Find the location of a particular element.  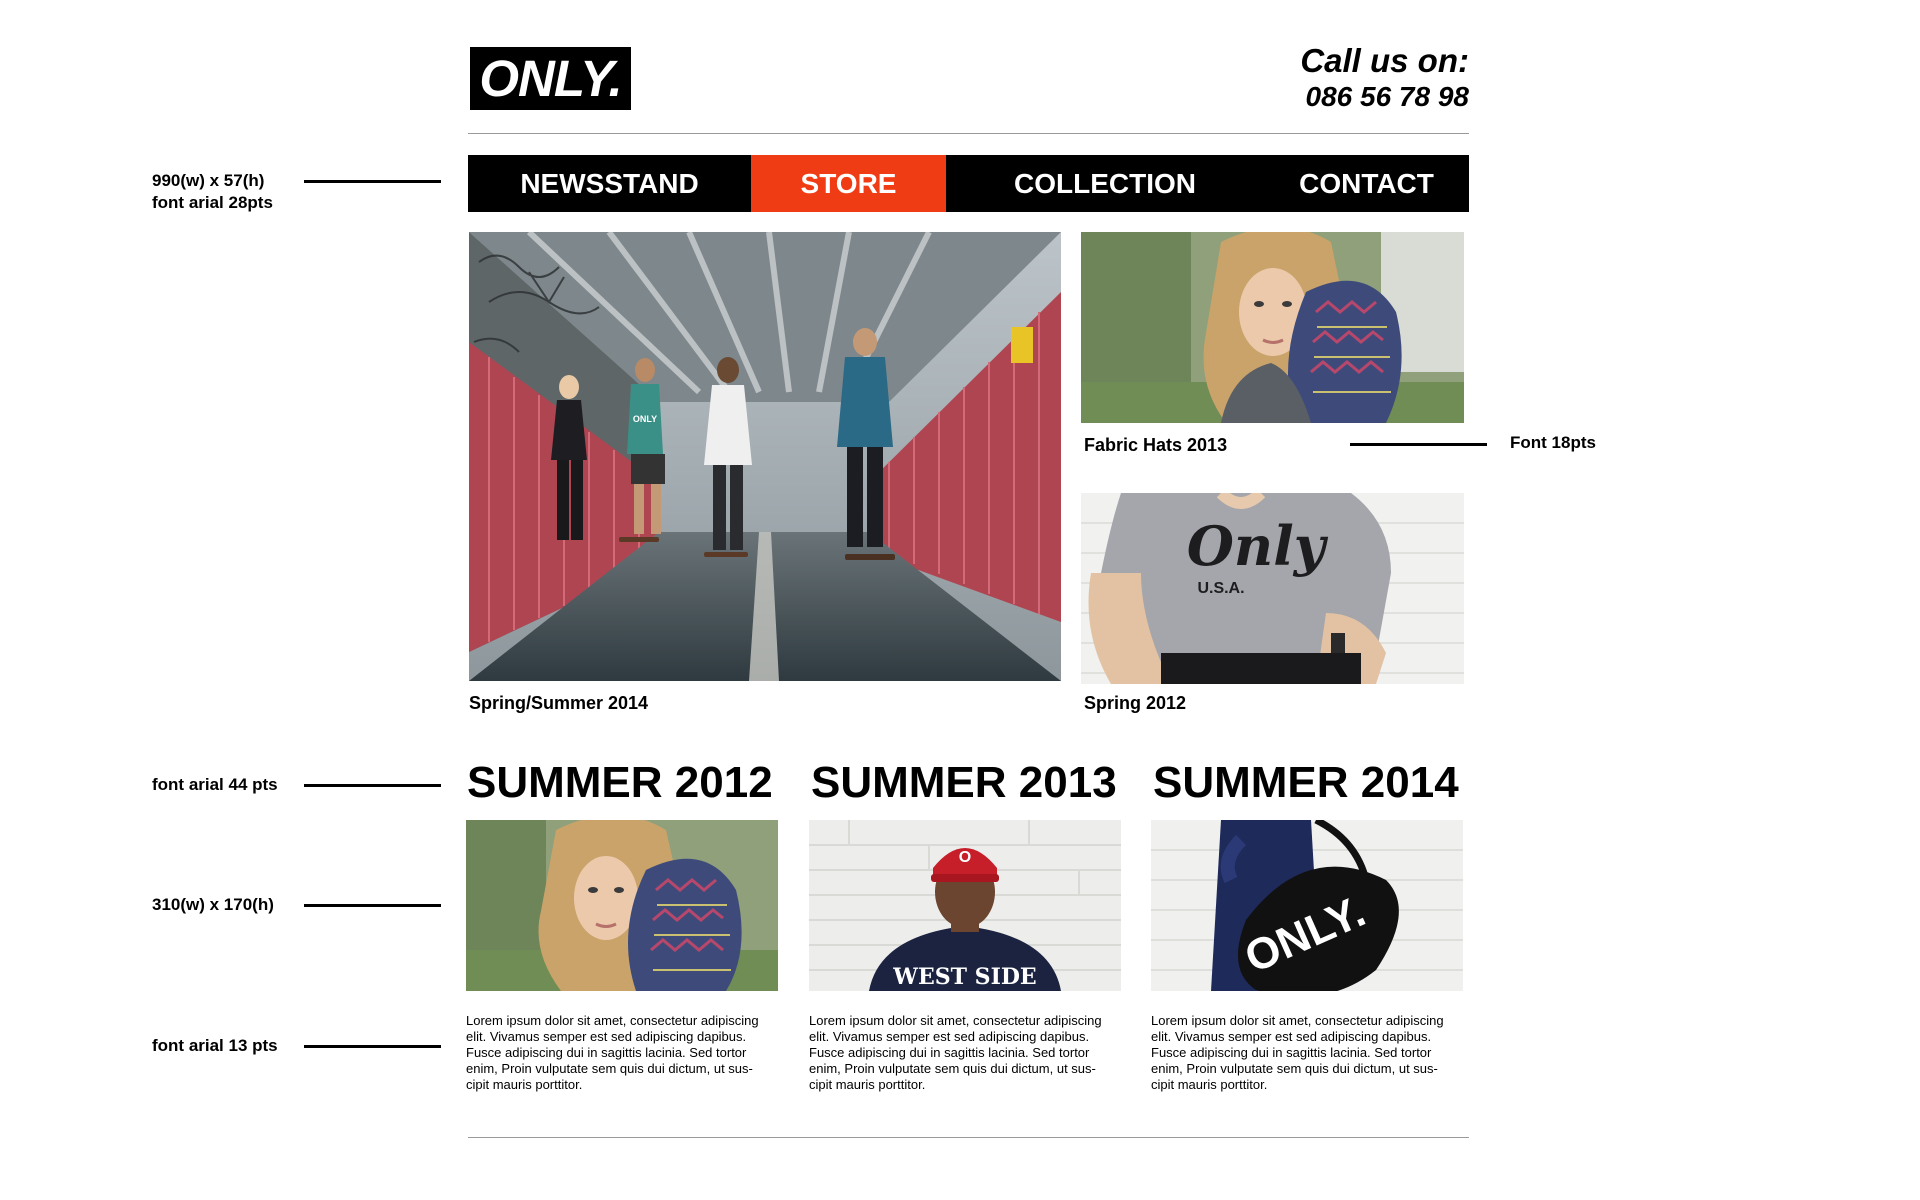

only-usa-tshirt-image: Only U.S.A. is located at coordinates (1272, 588).